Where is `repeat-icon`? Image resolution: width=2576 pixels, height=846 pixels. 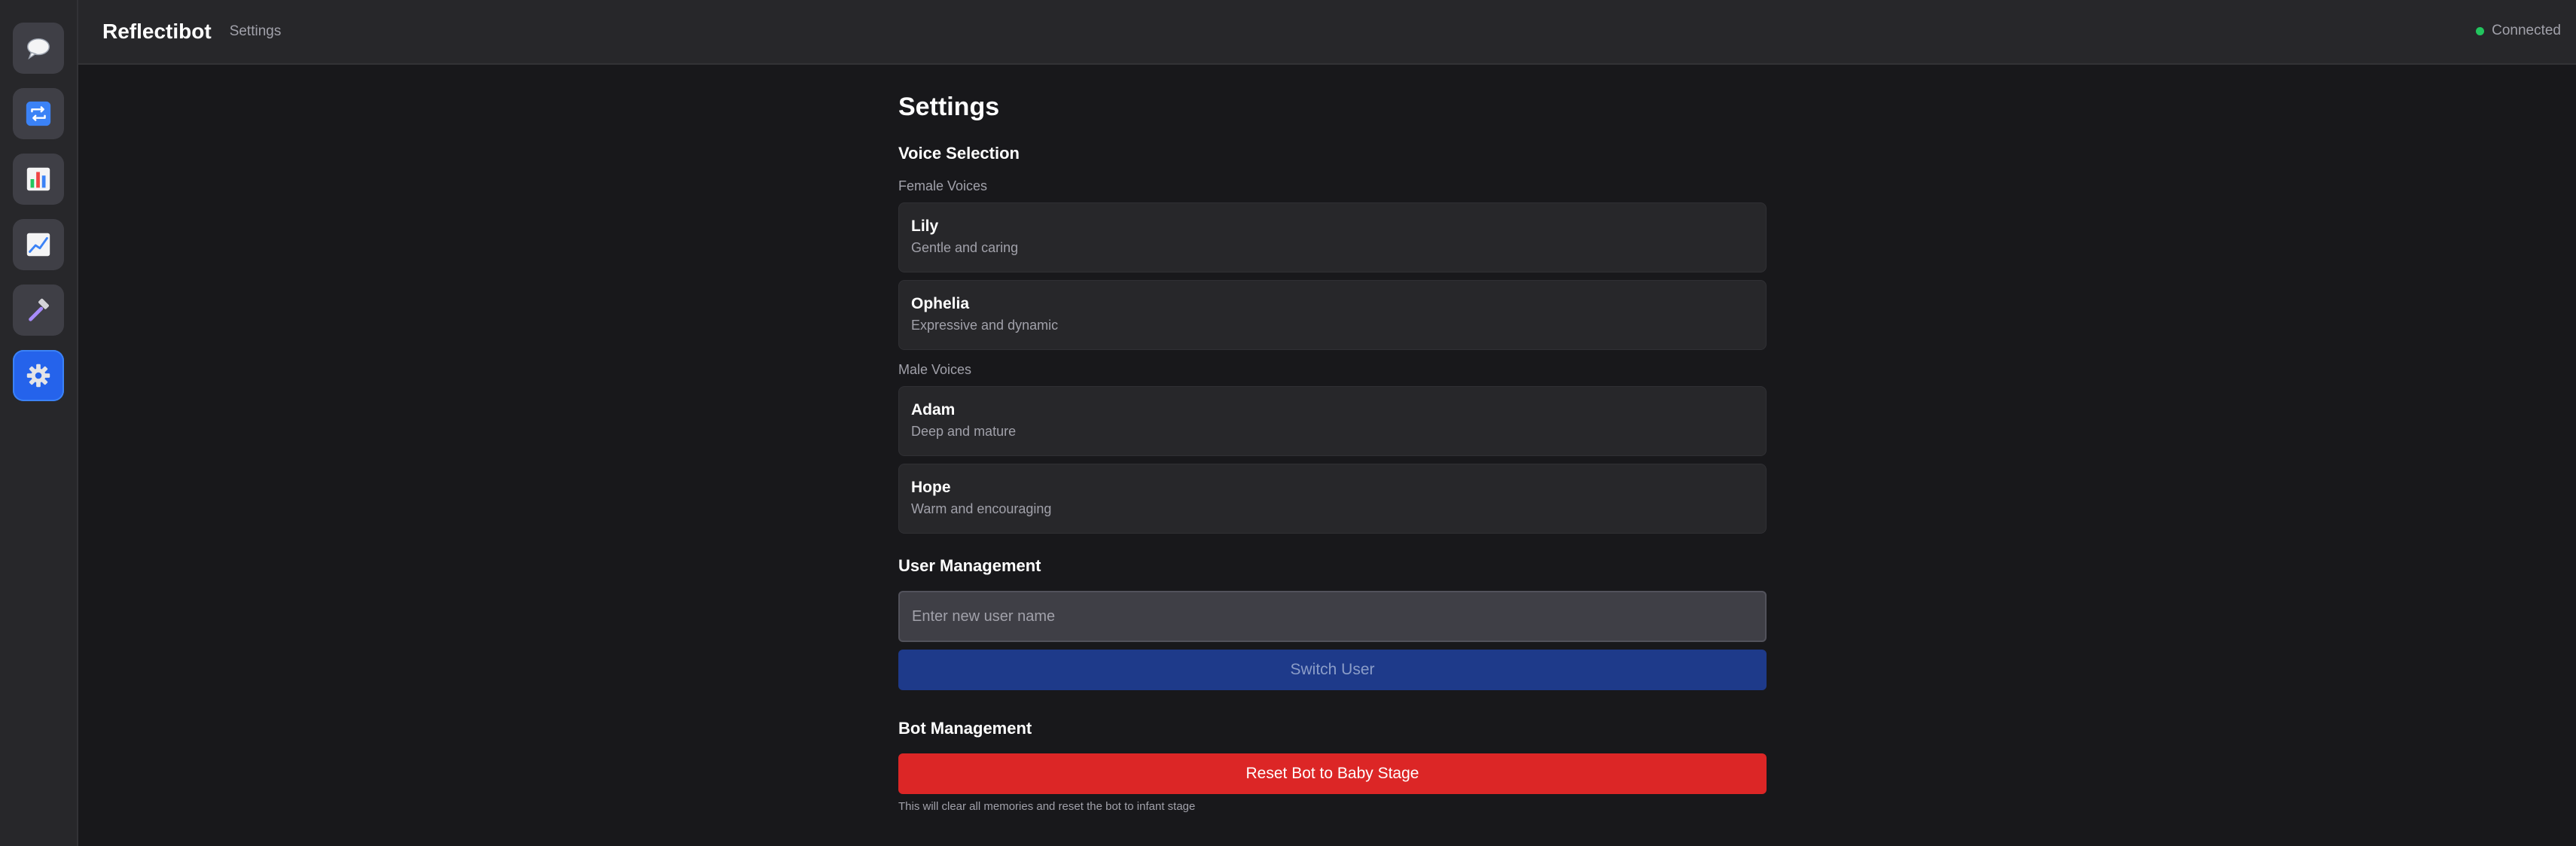
repeat-icon is located at coordinates (38, 113).